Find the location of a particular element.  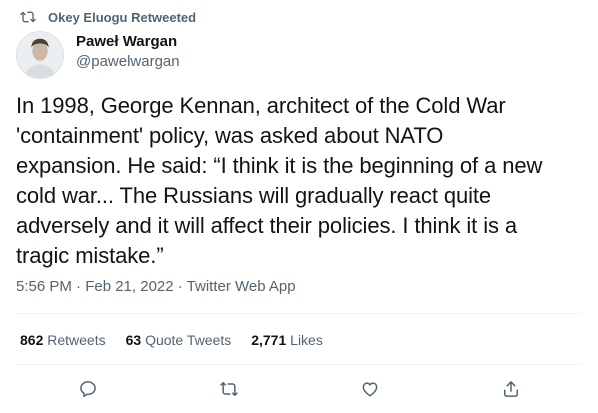

tweet-meta: 5:56 PM · Feb 21, 2022 · Twitter Web App is located at coordinates (156, 286).